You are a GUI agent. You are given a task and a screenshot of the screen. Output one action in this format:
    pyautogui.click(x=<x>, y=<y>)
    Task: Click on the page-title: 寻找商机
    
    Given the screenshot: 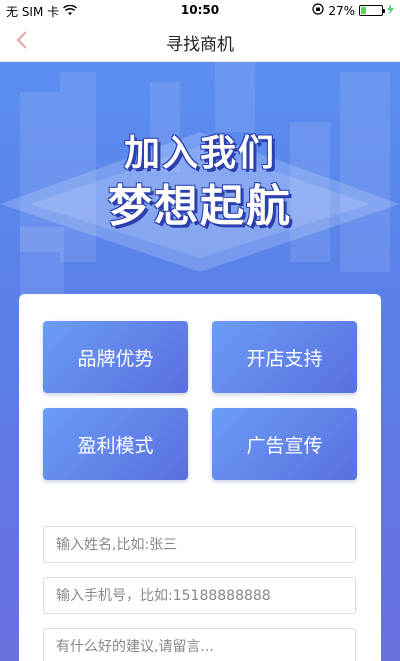 What is the action you would take?
    pyautogui.click(x=200, y=45)
    